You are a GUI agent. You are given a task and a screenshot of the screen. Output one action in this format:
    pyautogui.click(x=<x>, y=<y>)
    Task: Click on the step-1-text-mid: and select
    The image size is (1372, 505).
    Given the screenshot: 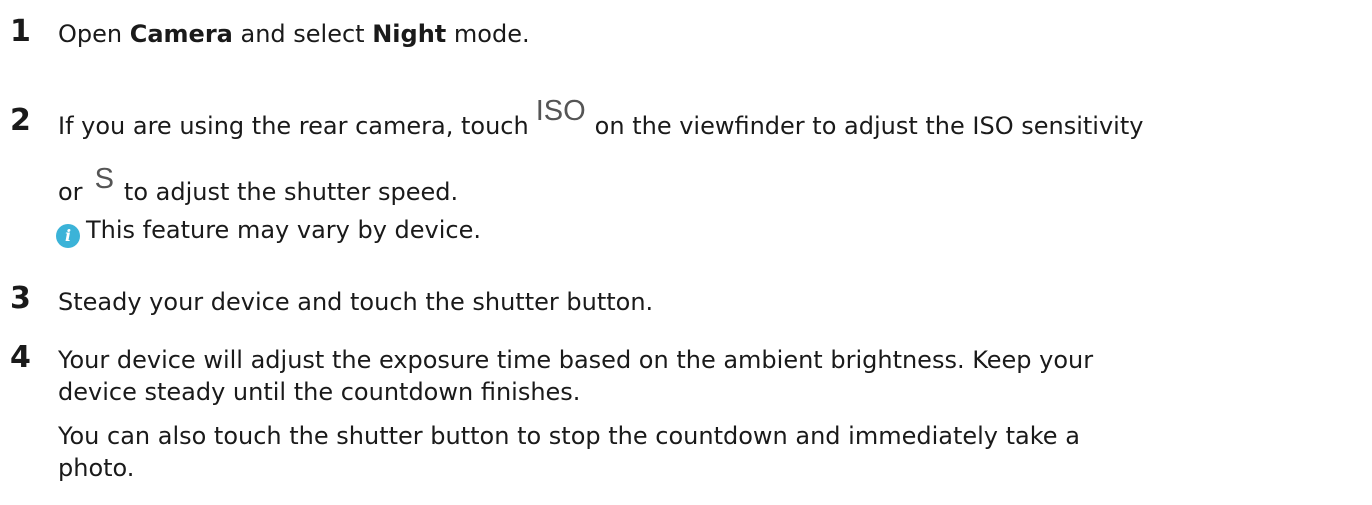 What is the action you would take?
    pyautogui.click(x=302, y=34)
    